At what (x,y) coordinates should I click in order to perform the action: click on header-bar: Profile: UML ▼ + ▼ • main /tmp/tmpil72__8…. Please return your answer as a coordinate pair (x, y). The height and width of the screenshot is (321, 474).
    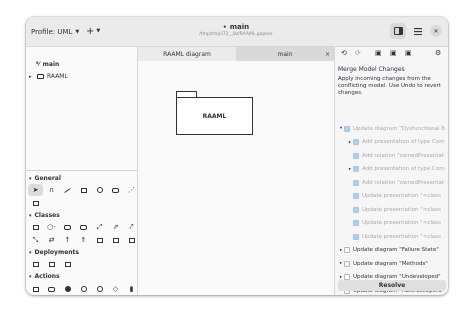
    Looking at the image, I should click on (237, 32).